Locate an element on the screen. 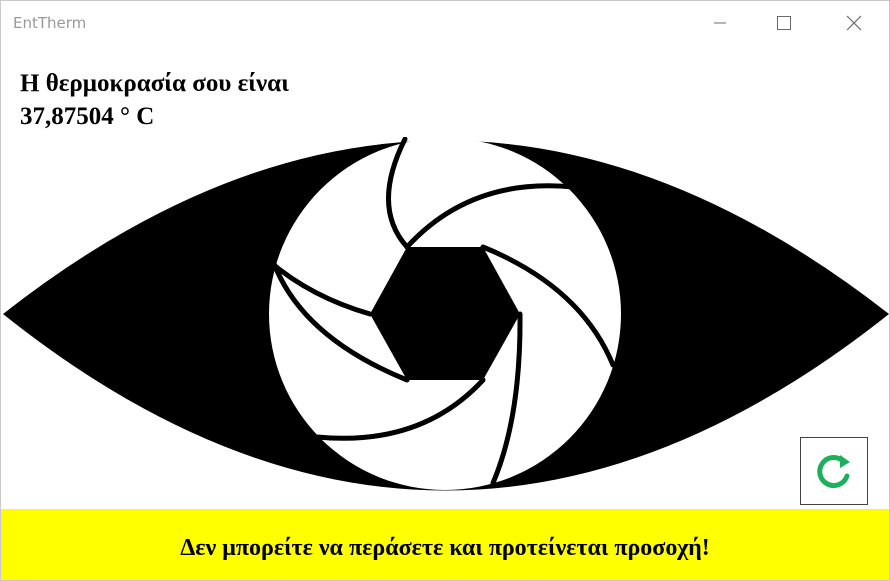  maximize-button is located at coordinates (784, 23).